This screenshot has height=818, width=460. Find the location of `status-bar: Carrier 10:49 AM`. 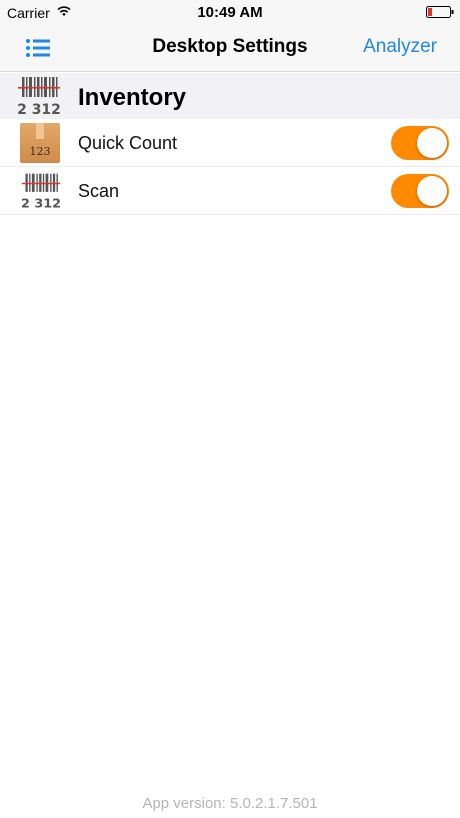

status-bar: Carrier 10:49 AM is located at coordinates (230, 13).